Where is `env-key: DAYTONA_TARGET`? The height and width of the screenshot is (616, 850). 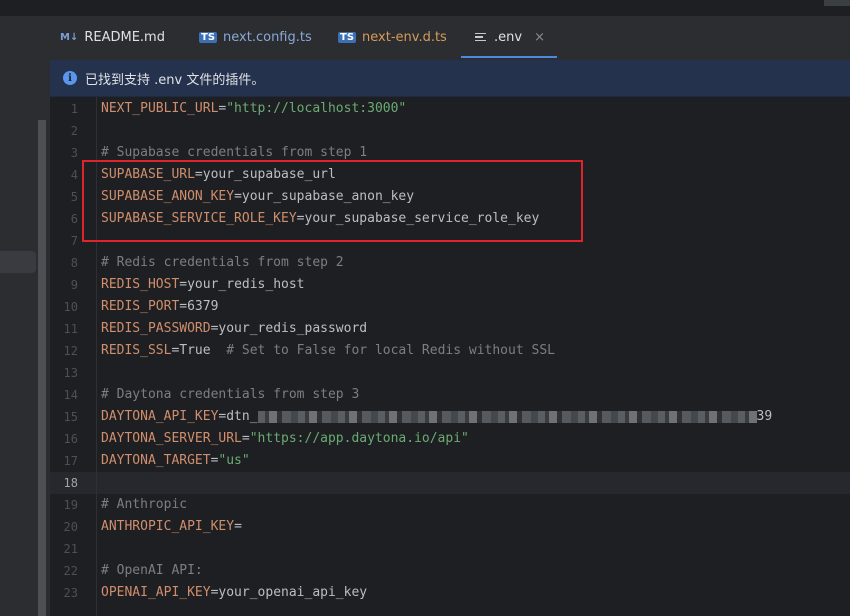 env-key: DAYTONA_TARGET is located at coordinates (156, 460).